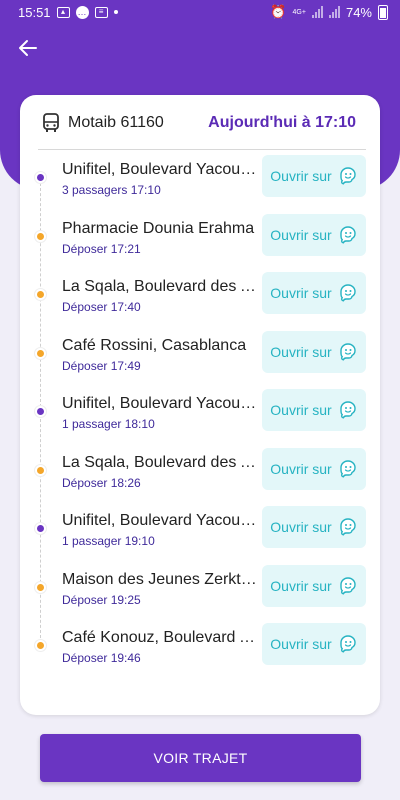 Image resolution: width=400 pixels, height=800 pixels. Describe the element at coordinates (51, 122) in the screenshot. I see `bus-icon` at that location.